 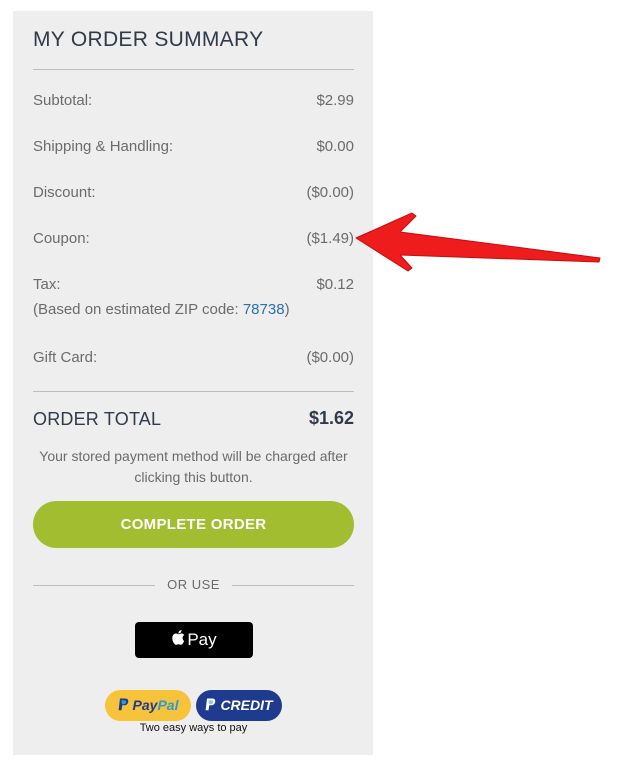 I want to click on apple-pay-button: Pay, so click(x=194, y=640).